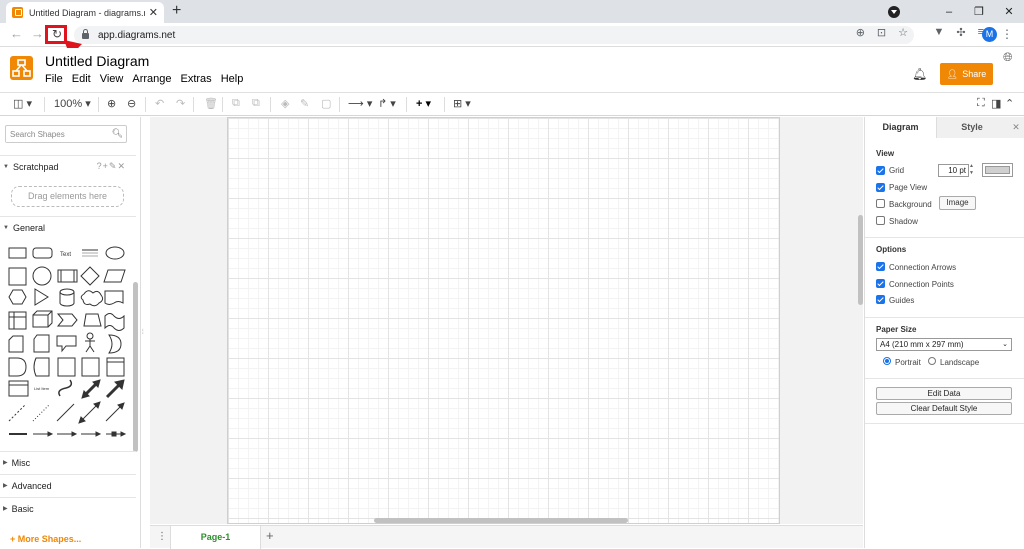  What do you see at coordinates (944, 408) in the screenshot?
I see `clear-default-style-button: Clear Default Style` at bounding box center [944, 408].